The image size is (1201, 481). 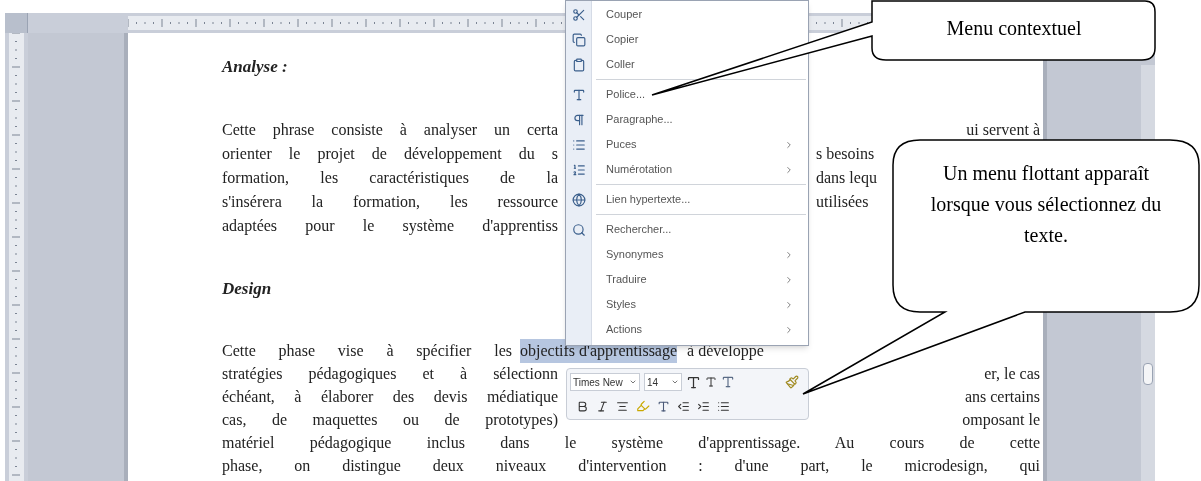 What do you see at coordinates (390, 154) in the screenshot?
I see `body-text: orienter le projet de développement du s` at bounding box center [390, 154].